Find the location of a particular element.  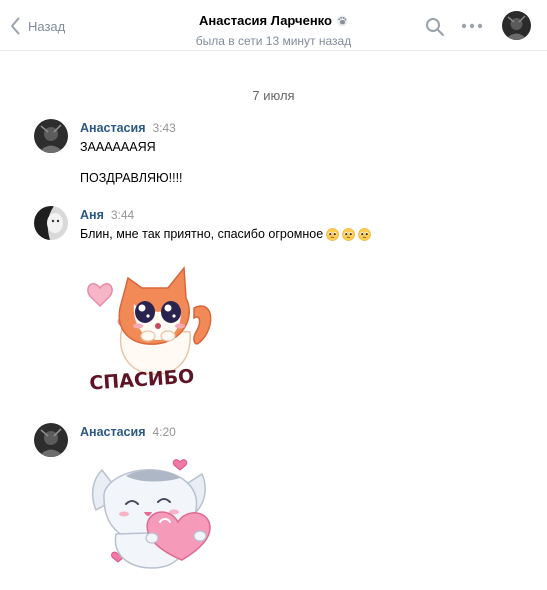

message-time: 3:43 is located at coordinates (164, 128).